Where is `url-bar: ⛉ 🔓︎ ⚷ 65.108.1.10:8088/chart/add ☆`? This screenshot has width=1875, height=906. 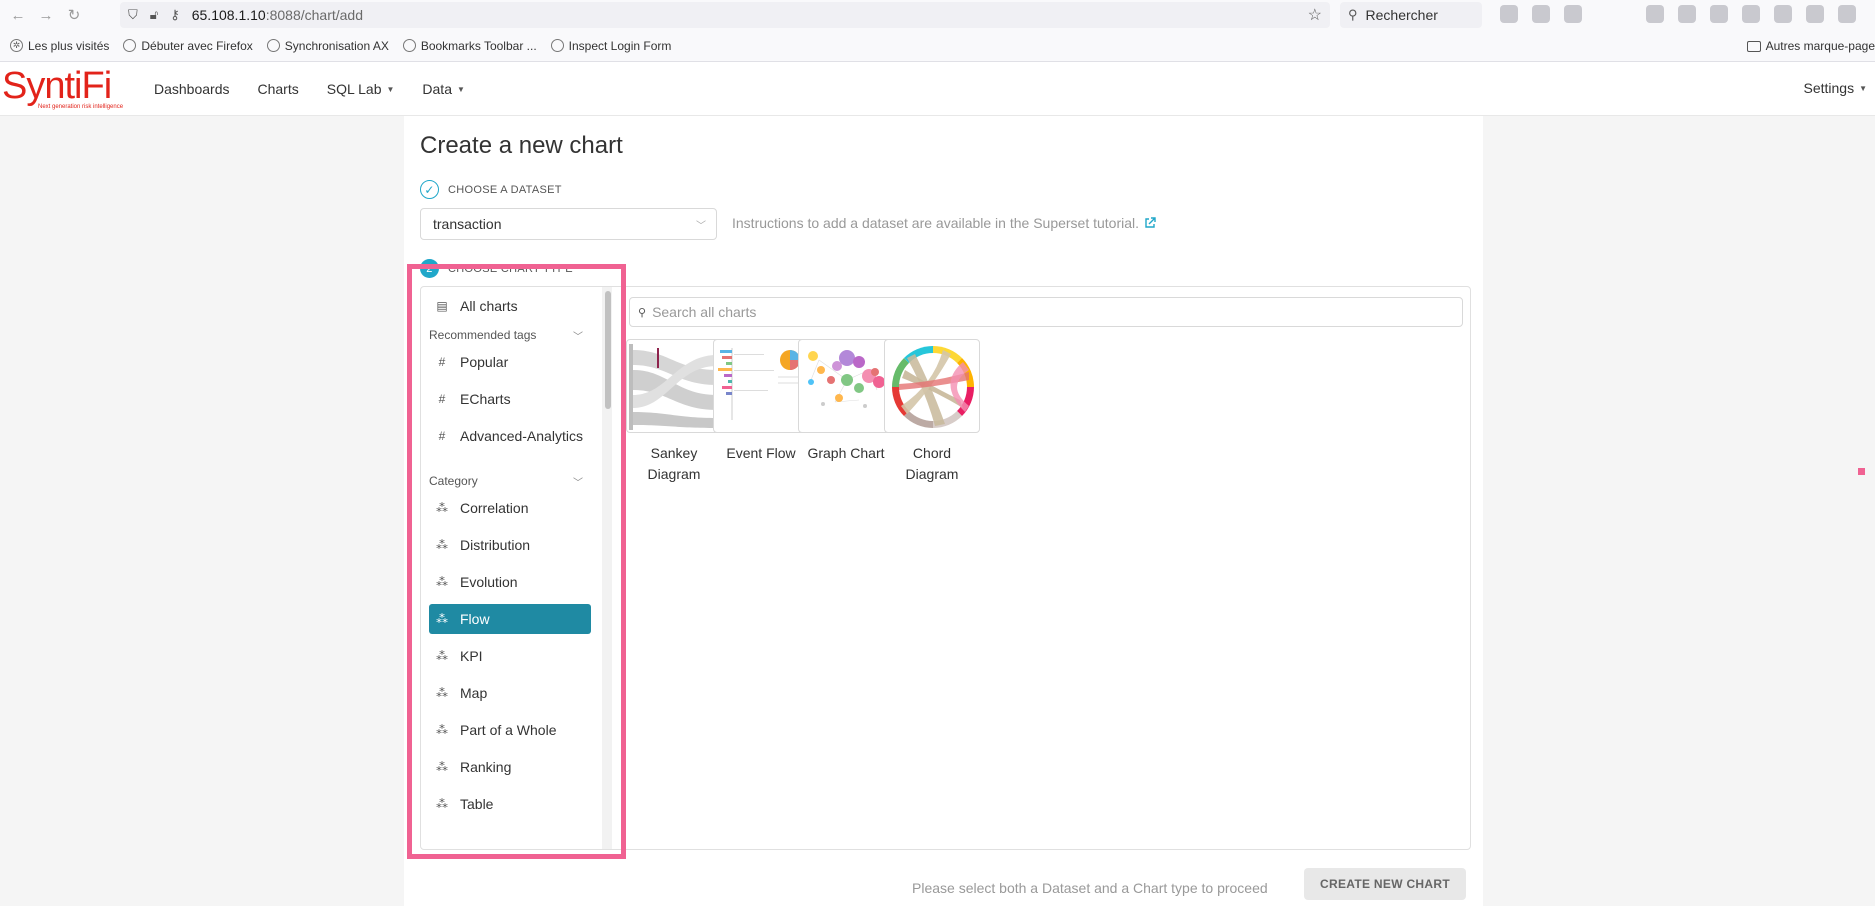 url-bar: ⛉ 🔓︎ ⚷ 65.108.1.10:8088/chart/add ☆ is located at coordinates (725, 15).